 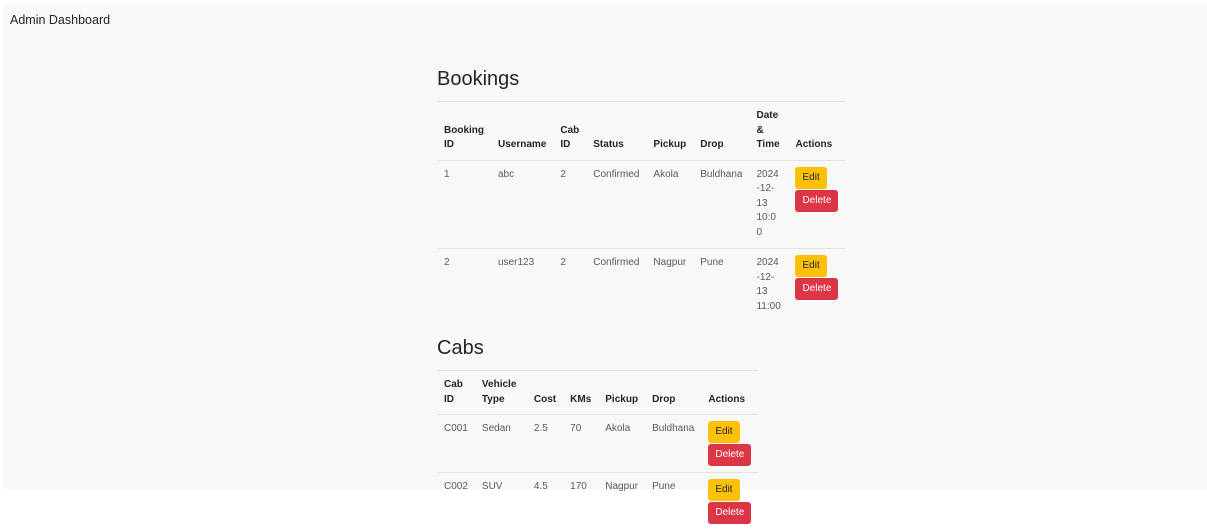 I want to click on kms-cell: 70, so click(x=580, y=444).